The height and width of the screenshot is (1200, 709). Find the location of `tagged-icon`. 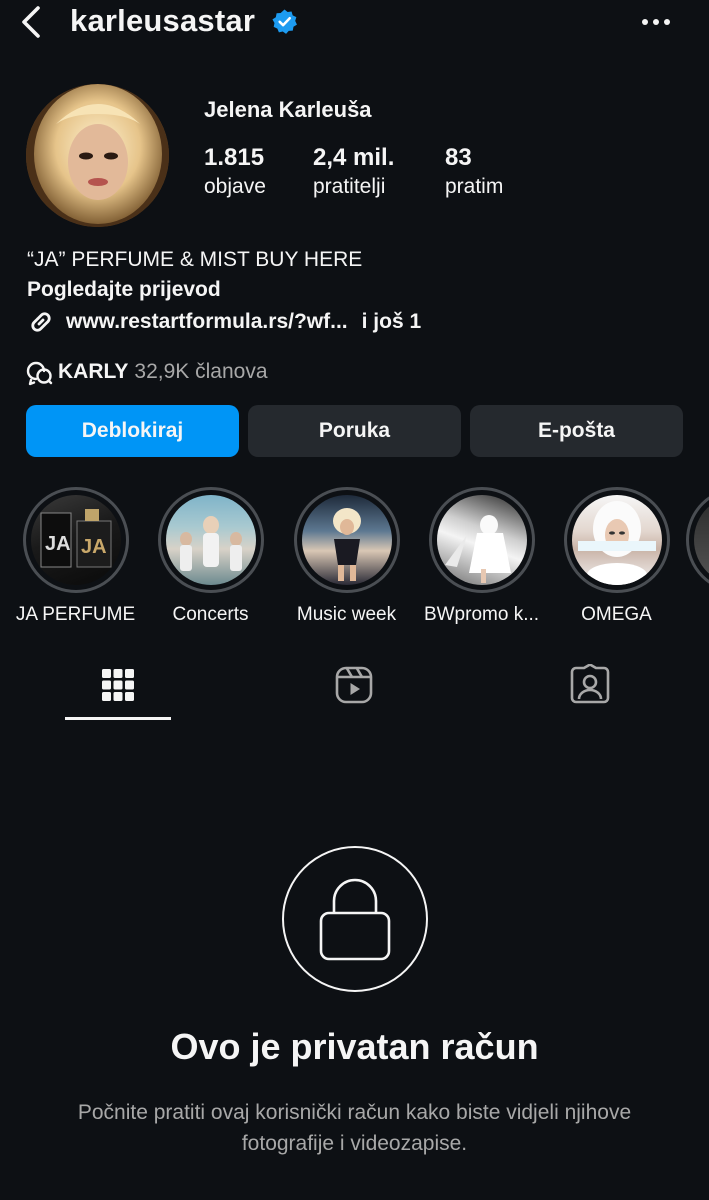

tagged-icon is located at coordinates (590, 685).